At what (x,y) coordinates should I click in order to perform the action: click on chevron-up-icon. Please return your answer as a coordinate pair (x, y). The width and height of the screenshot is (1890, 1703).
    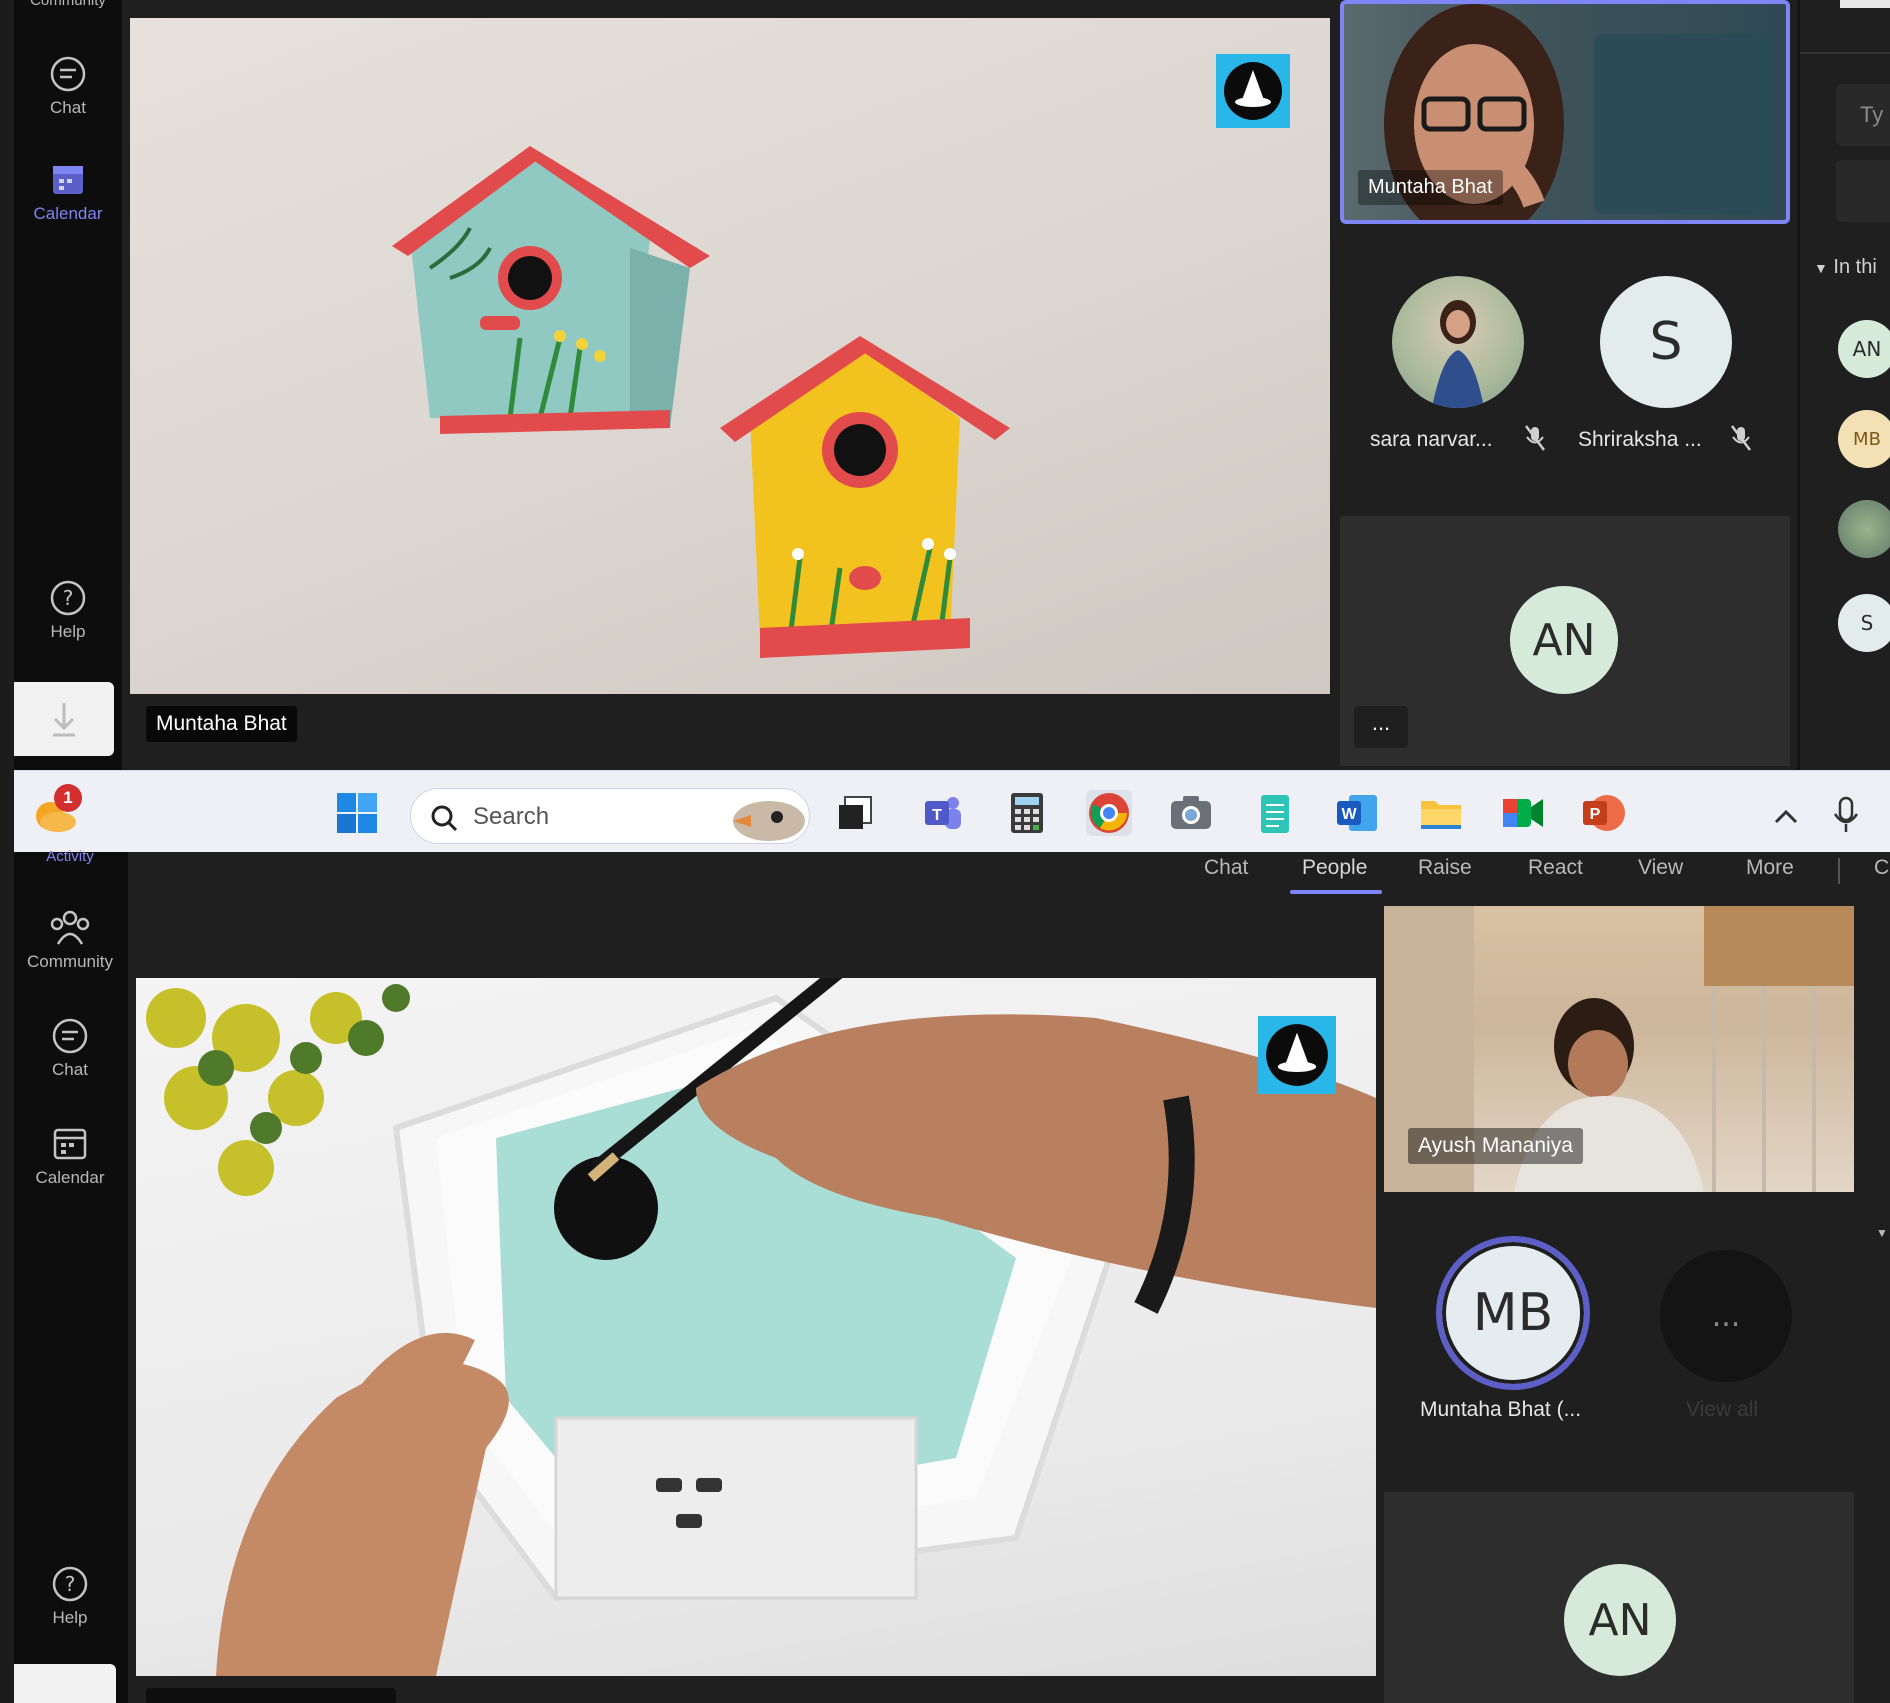
    Looking at the image, I should click on (1786, 816).